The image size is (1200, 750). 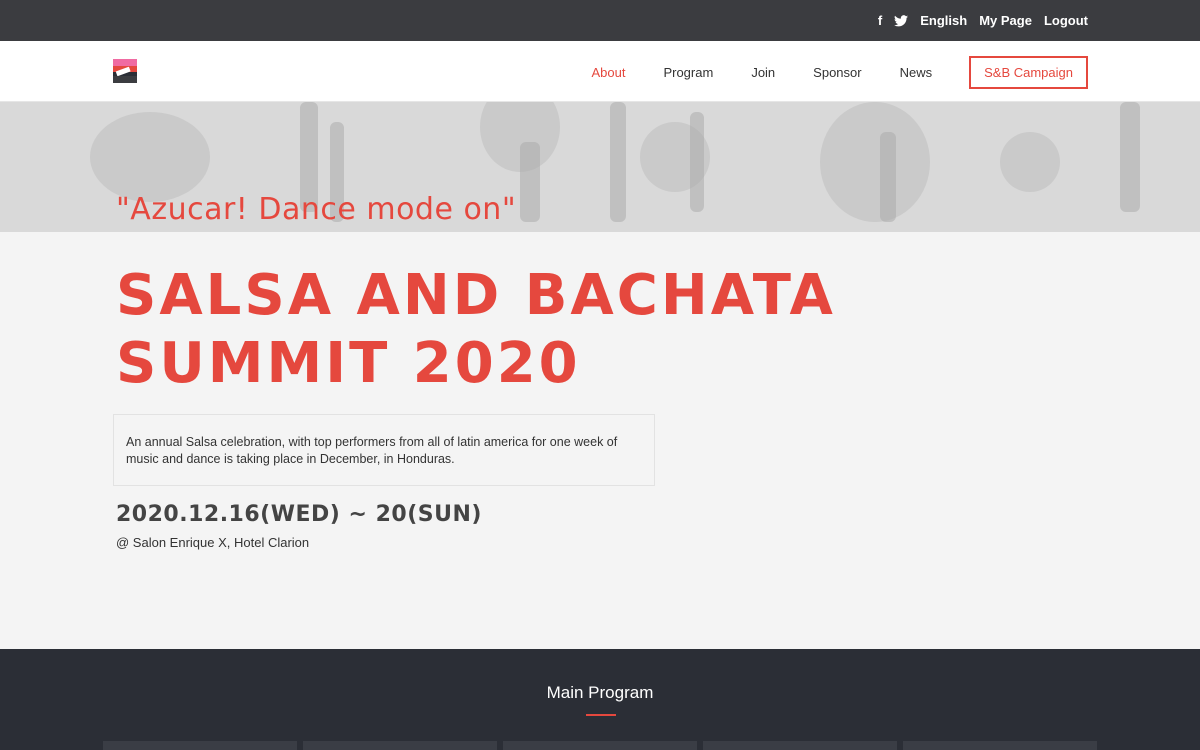 I want to click on nav-item-join: Join, so click(x=763, y=72).